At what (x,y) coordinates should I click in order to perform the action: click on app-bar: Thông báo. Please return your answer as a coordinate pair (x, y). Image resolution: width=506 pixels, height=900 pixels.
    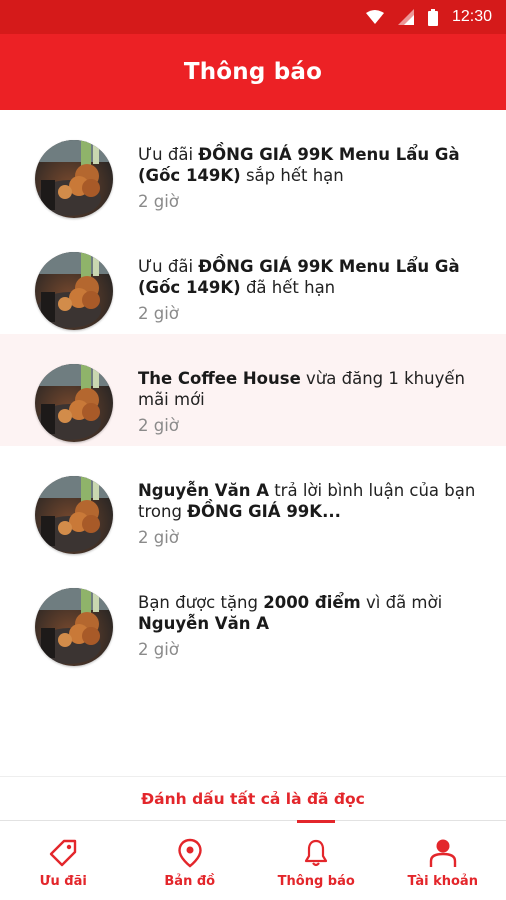
    Looking at the image, I should click on (253, 72).